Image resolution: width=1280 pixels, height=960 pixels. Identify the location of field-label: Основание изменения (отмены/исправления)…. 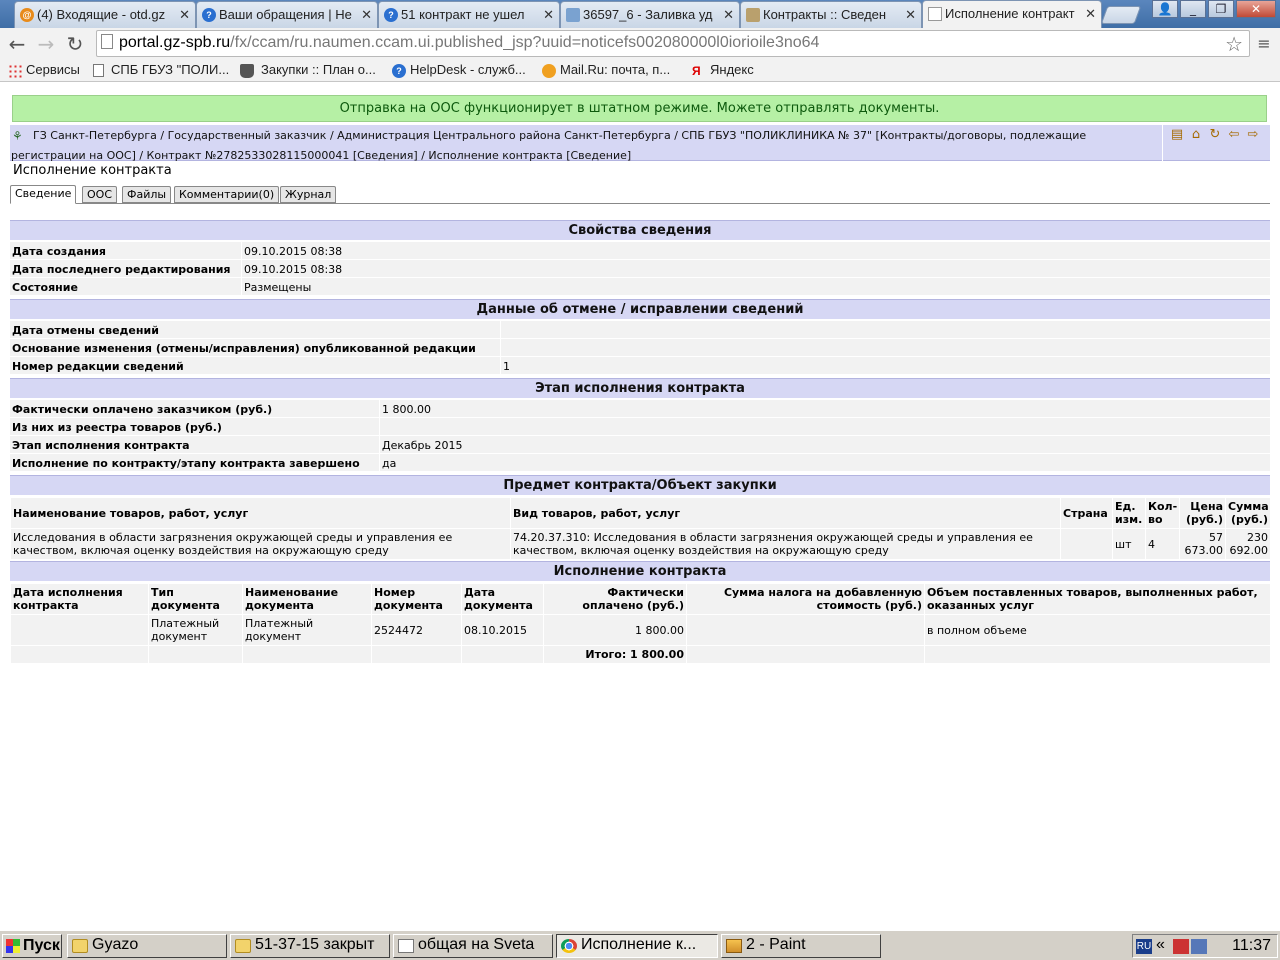
(244, 348).